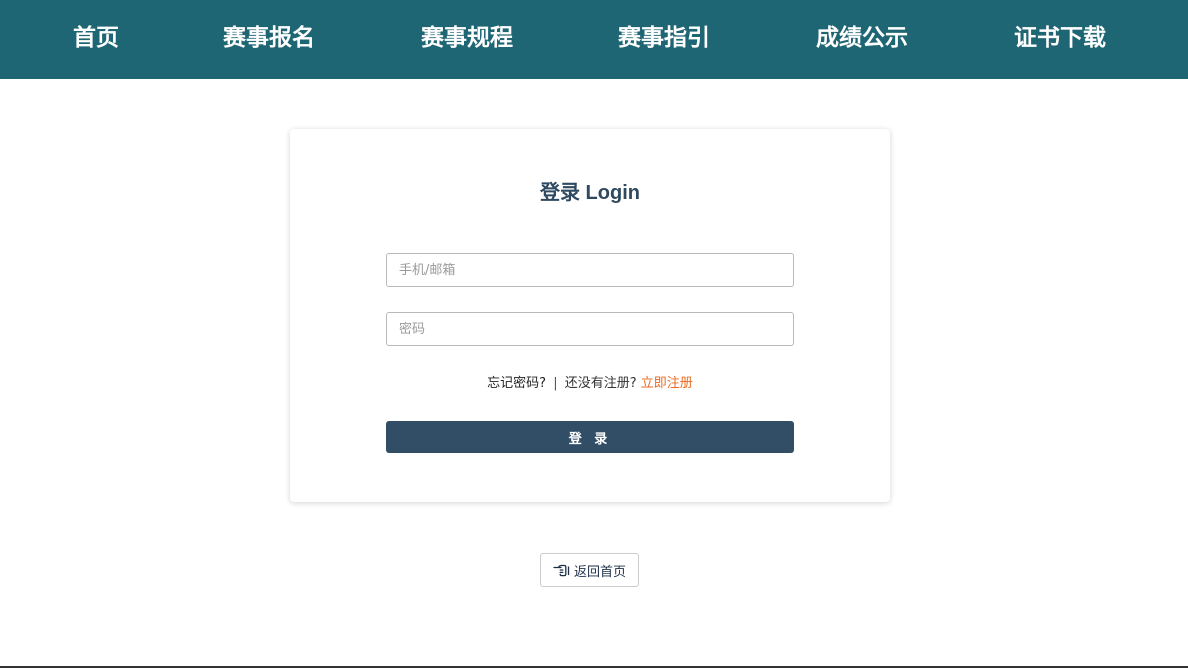  Describe the element at coordinates (667, 383) in the screenshot. I see `register-link: 立即注册` at that location.